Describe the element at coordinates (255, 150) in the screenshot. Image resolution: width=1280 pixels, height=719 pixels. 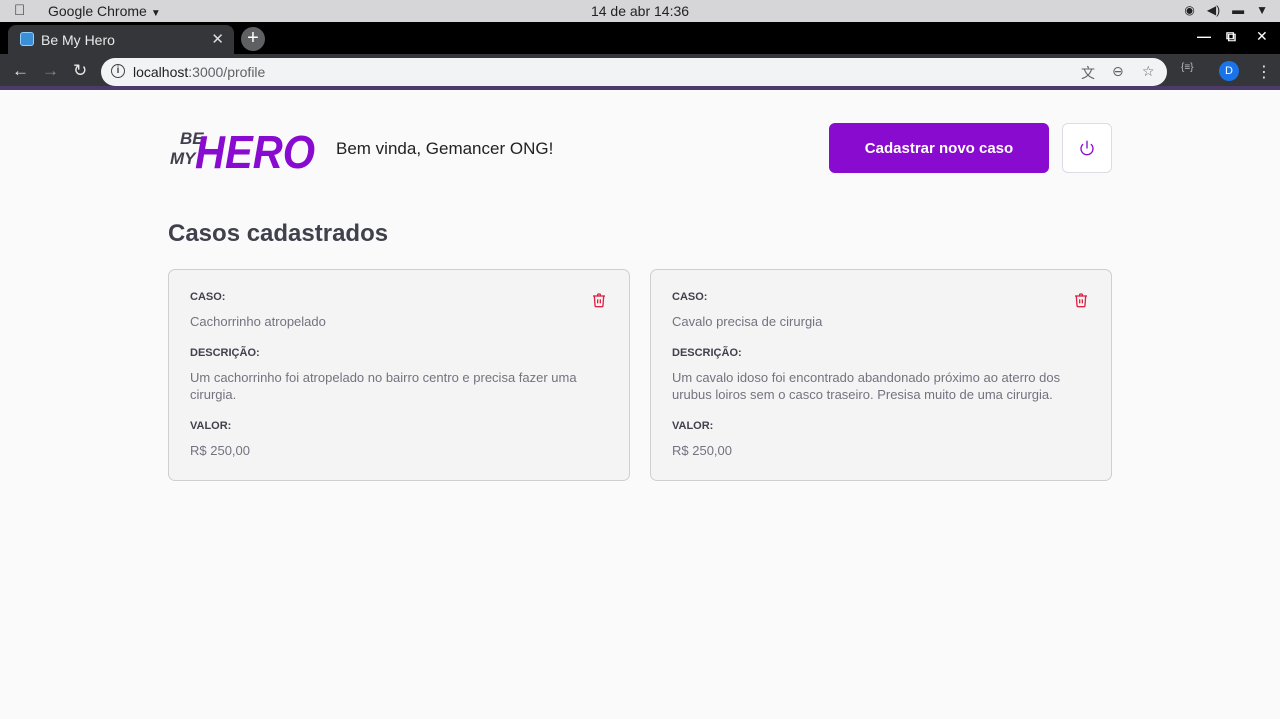
I see `logo-word: HERO` at that location.